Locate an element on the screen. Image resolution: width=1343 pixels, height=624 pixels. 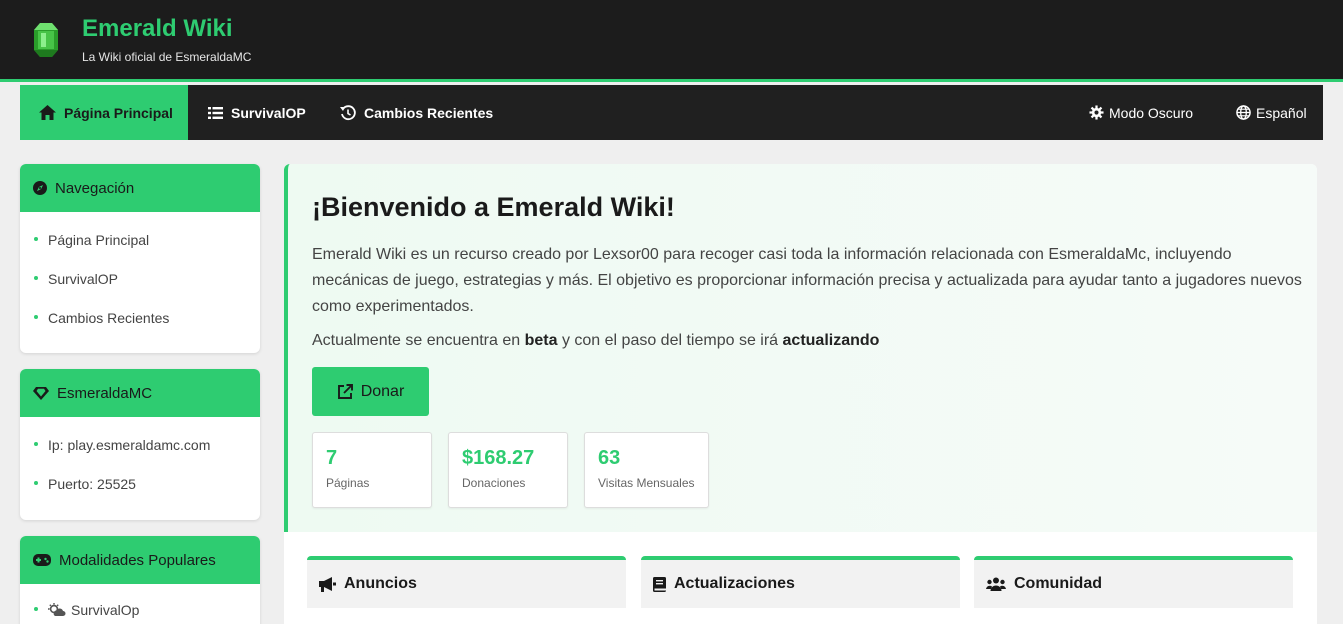
history-icon is located at coordinates (348, 112).